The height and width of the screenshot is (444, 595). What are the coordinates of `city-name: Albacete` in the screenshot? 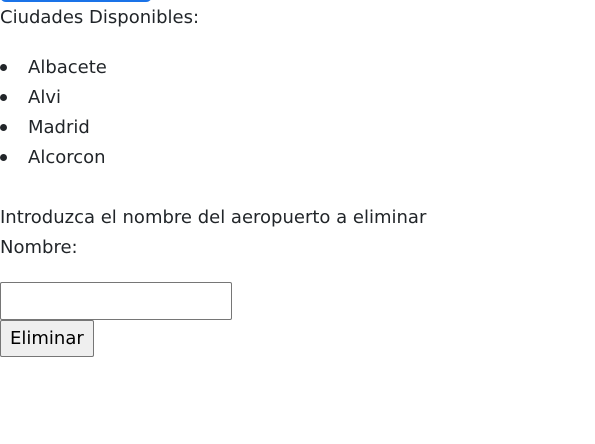 It's located at (67, 67).